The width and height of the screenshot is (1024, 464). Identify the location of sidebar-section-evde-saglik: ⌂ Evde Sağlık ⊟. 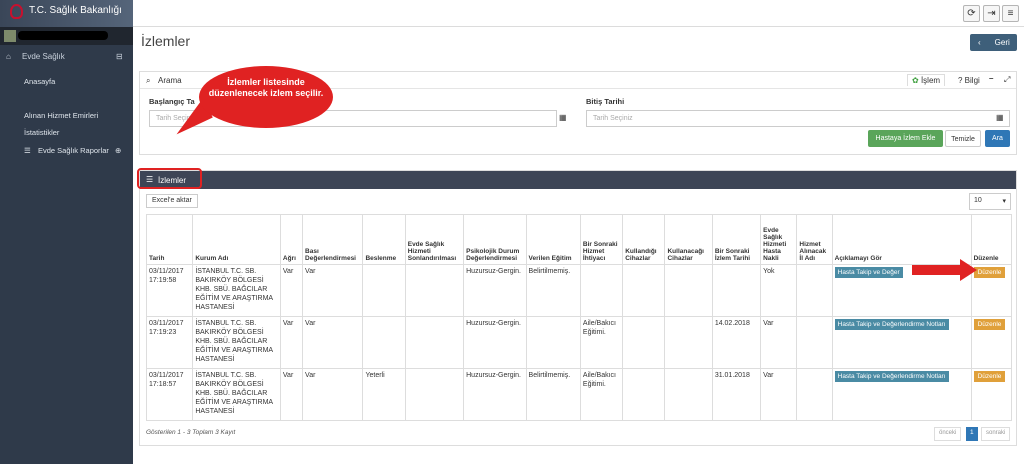
(66, 57).